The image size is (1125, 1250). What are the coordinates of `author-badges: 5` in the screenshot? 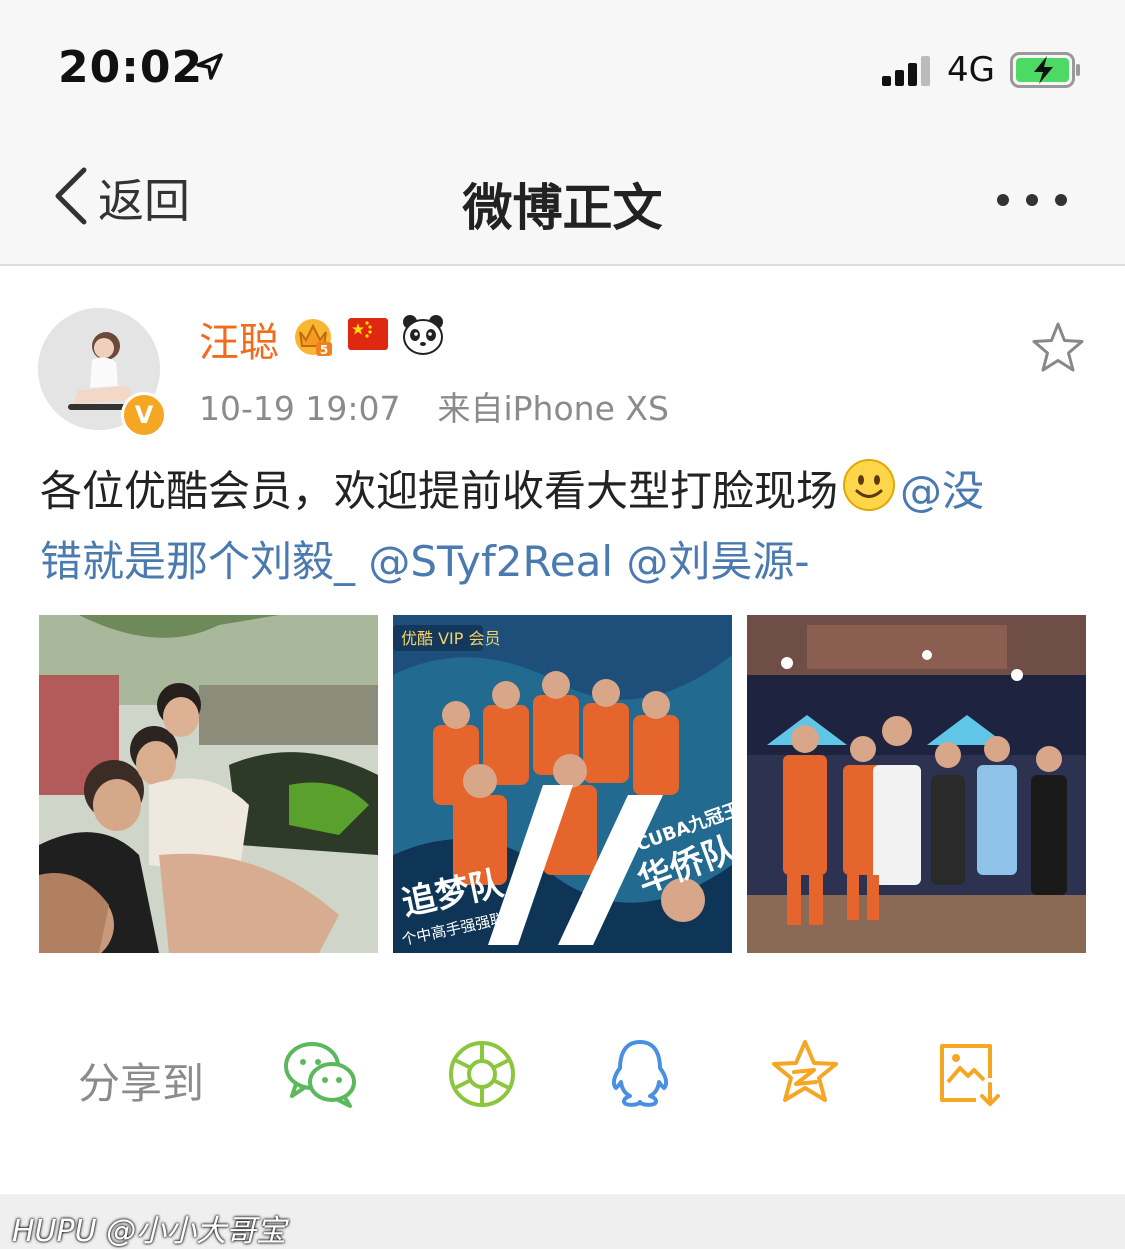 It's located at (368, 337).